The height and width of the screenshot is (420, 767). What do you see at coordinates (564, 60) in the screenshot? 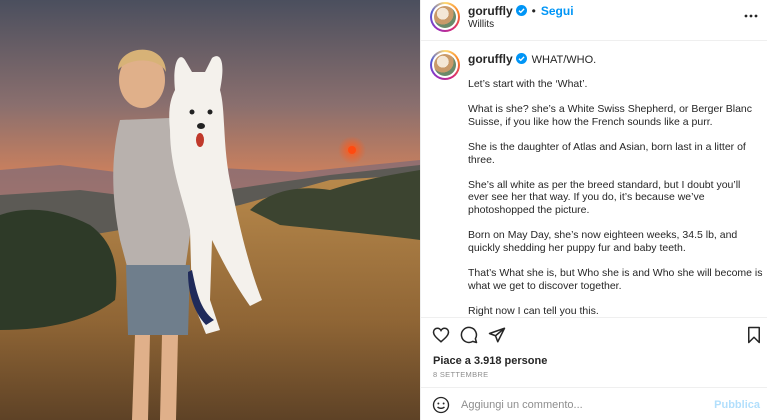
I see `caption-title: WHAT/WHO.` at bounding box center [564, 60].